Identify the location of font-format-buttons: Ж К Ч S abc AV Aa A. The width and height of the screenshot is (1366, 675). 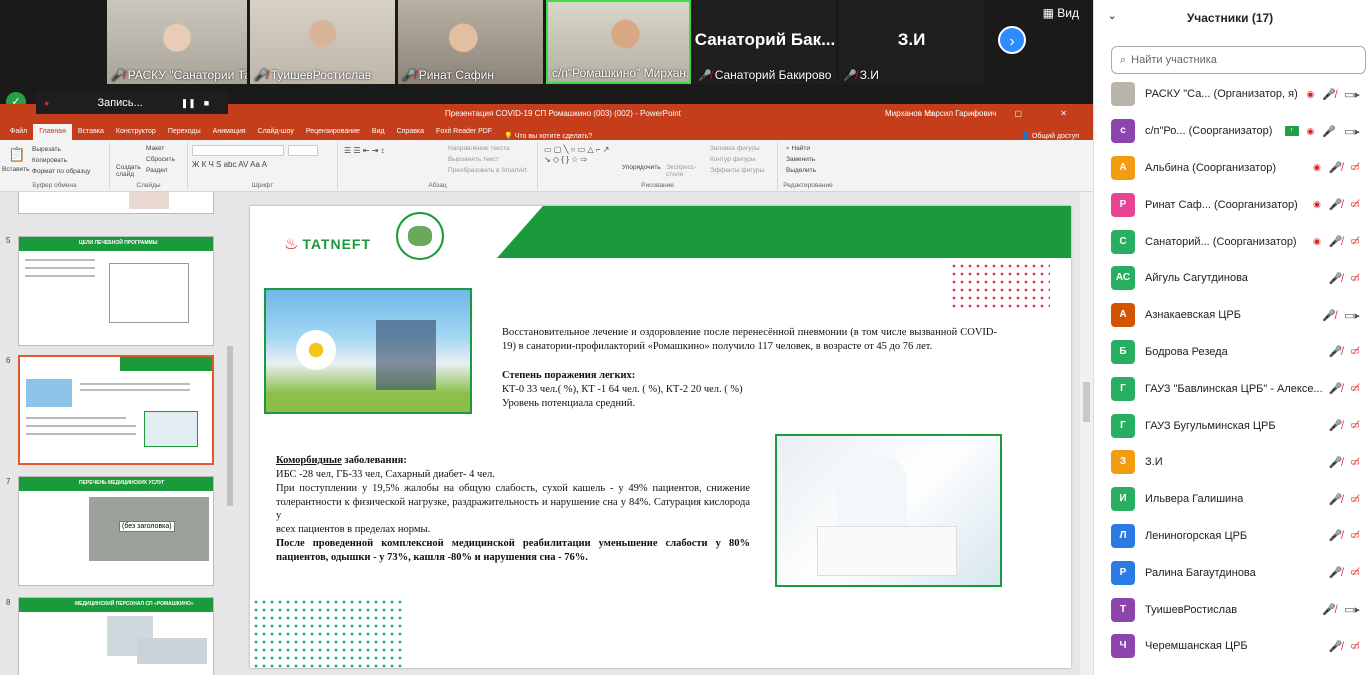
(229, 164).